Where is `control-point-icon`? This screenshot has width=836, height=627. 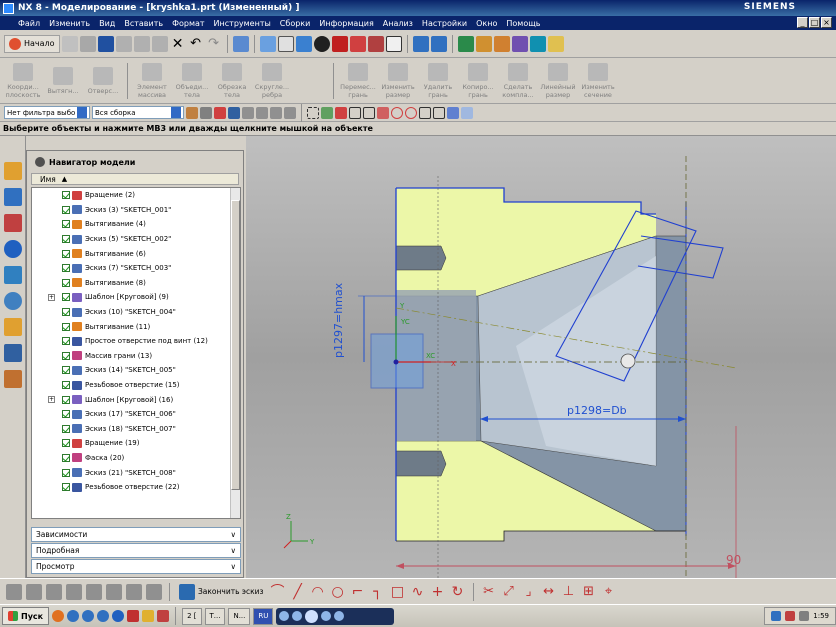 control-point-icon is located at coordinates (369, 112).